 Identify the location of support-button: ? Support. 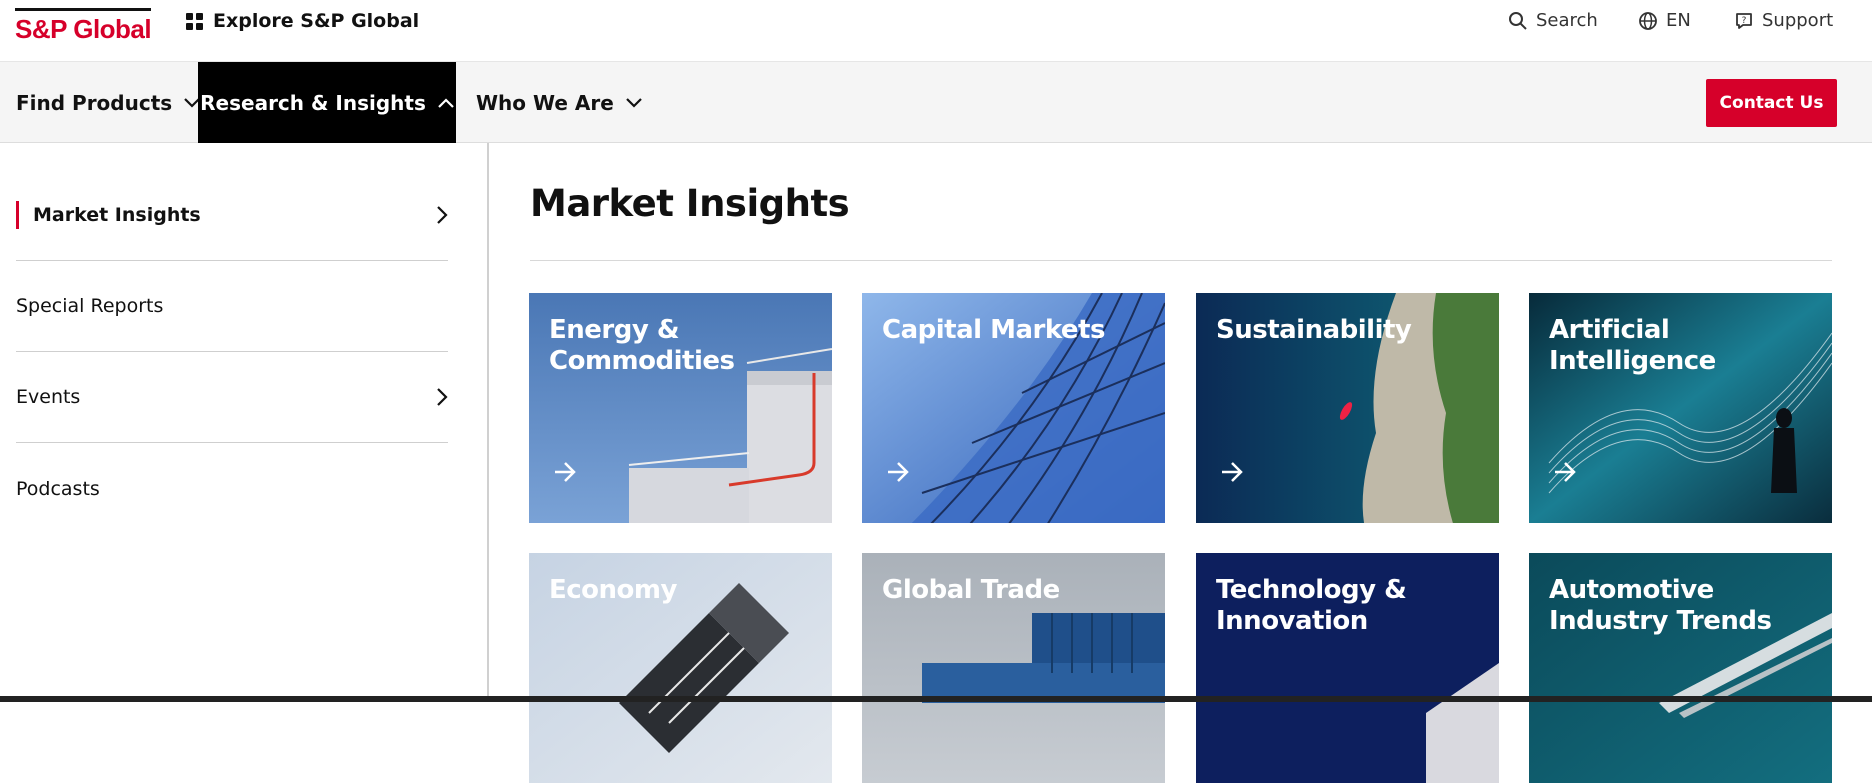
(1783, 20).